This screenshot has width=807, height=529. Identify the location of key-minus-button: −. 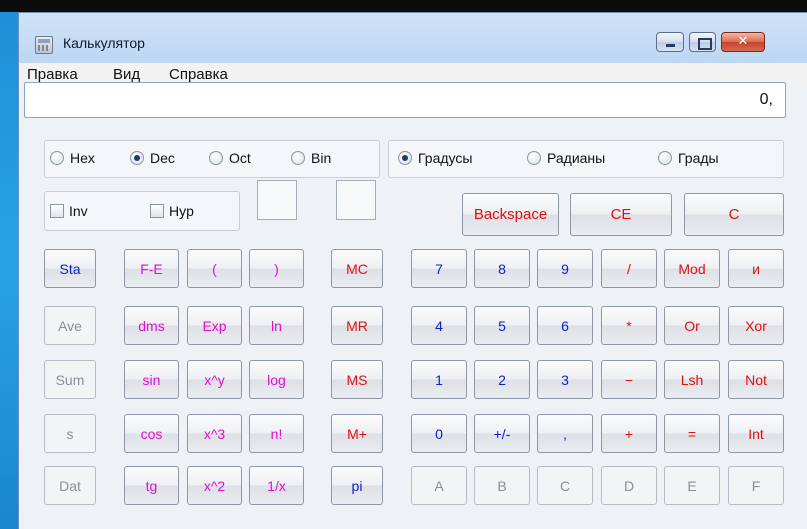
(629, 379).